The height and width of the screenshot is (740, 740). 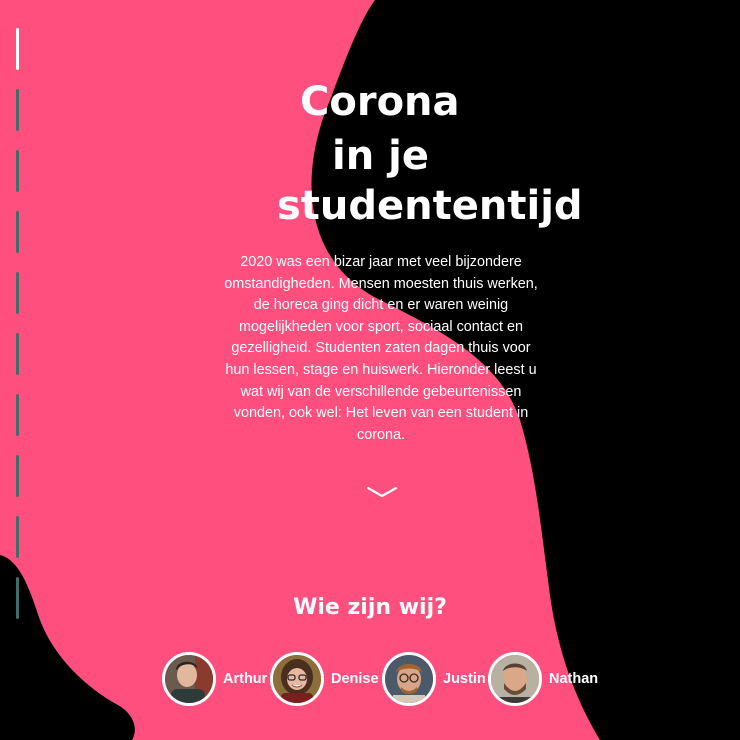 I want to click on avatar-photo-justin, so click(x=409, y=679).